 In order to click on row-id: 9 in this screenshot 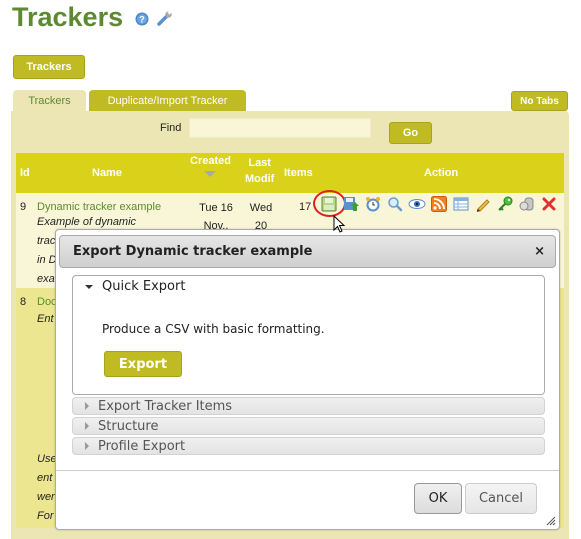, I will do `click(23, 207)`.